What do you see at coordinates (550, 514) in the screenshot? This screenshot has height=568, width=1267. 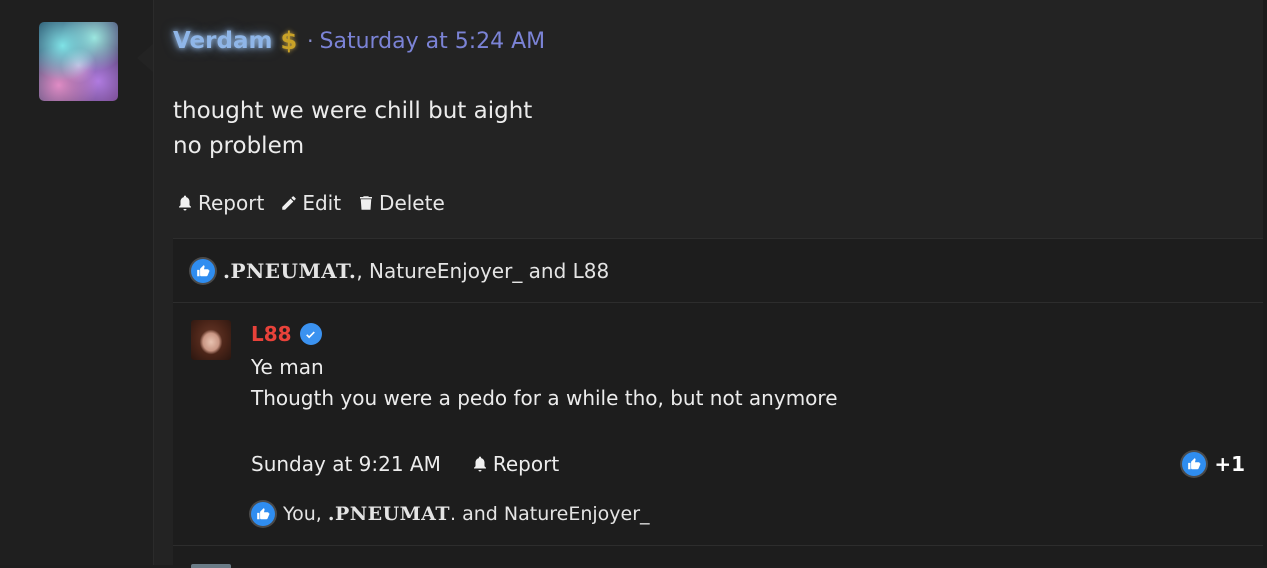 I see `likers-suffix: . and NatureEnjoyer_` at bounding box center [550, 514].